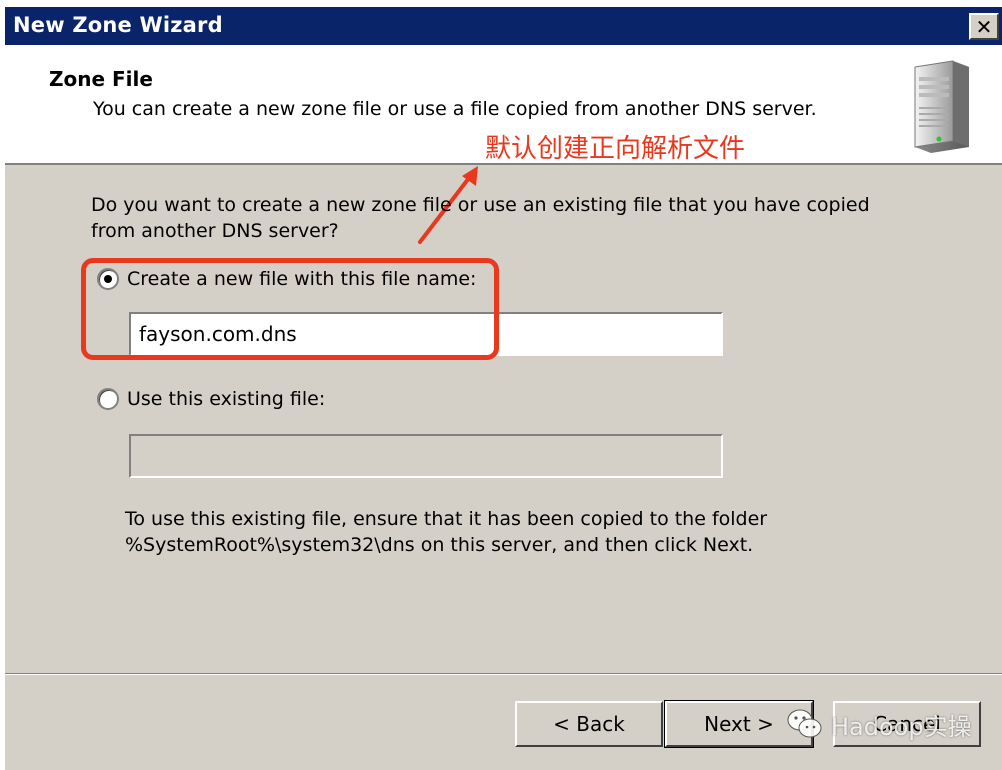 This screenshot has width=1002, height=770. Describe the element at coordinates (804, 723) in the screenshot. I see `wechat-icon` at that location.